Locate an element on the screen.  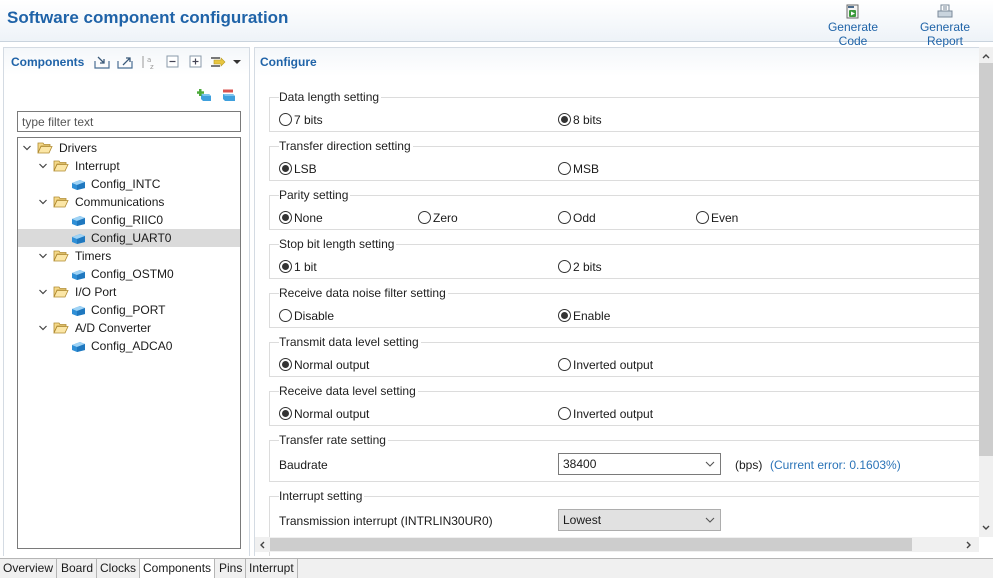
tree-node-label: Interrupt is located at coordinates (97, 166).